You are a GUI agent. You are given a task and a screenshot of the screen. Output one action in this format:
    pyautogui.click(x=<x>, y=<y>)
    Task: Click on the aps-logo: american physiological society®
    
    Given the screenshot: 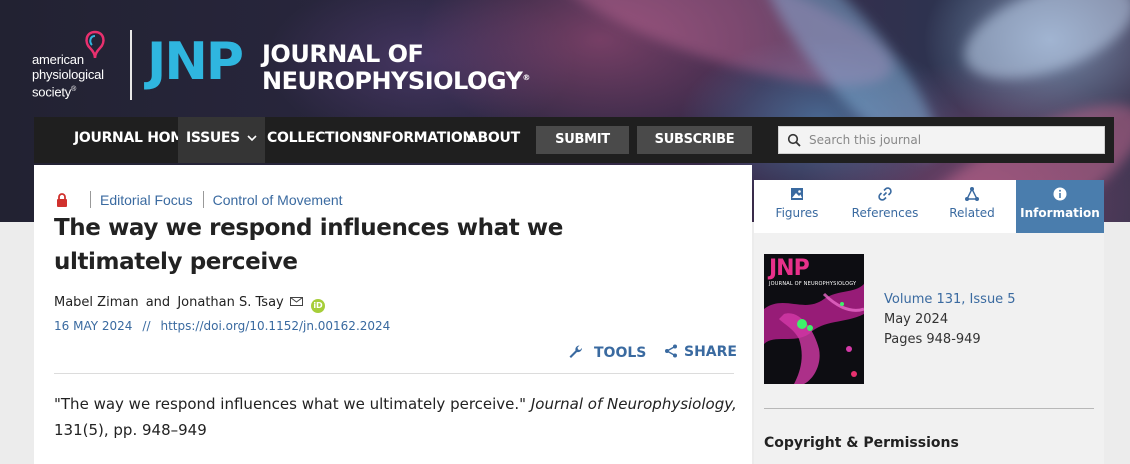 What is the action you would take?
    pyautogui.click(x=82, y=66)
    